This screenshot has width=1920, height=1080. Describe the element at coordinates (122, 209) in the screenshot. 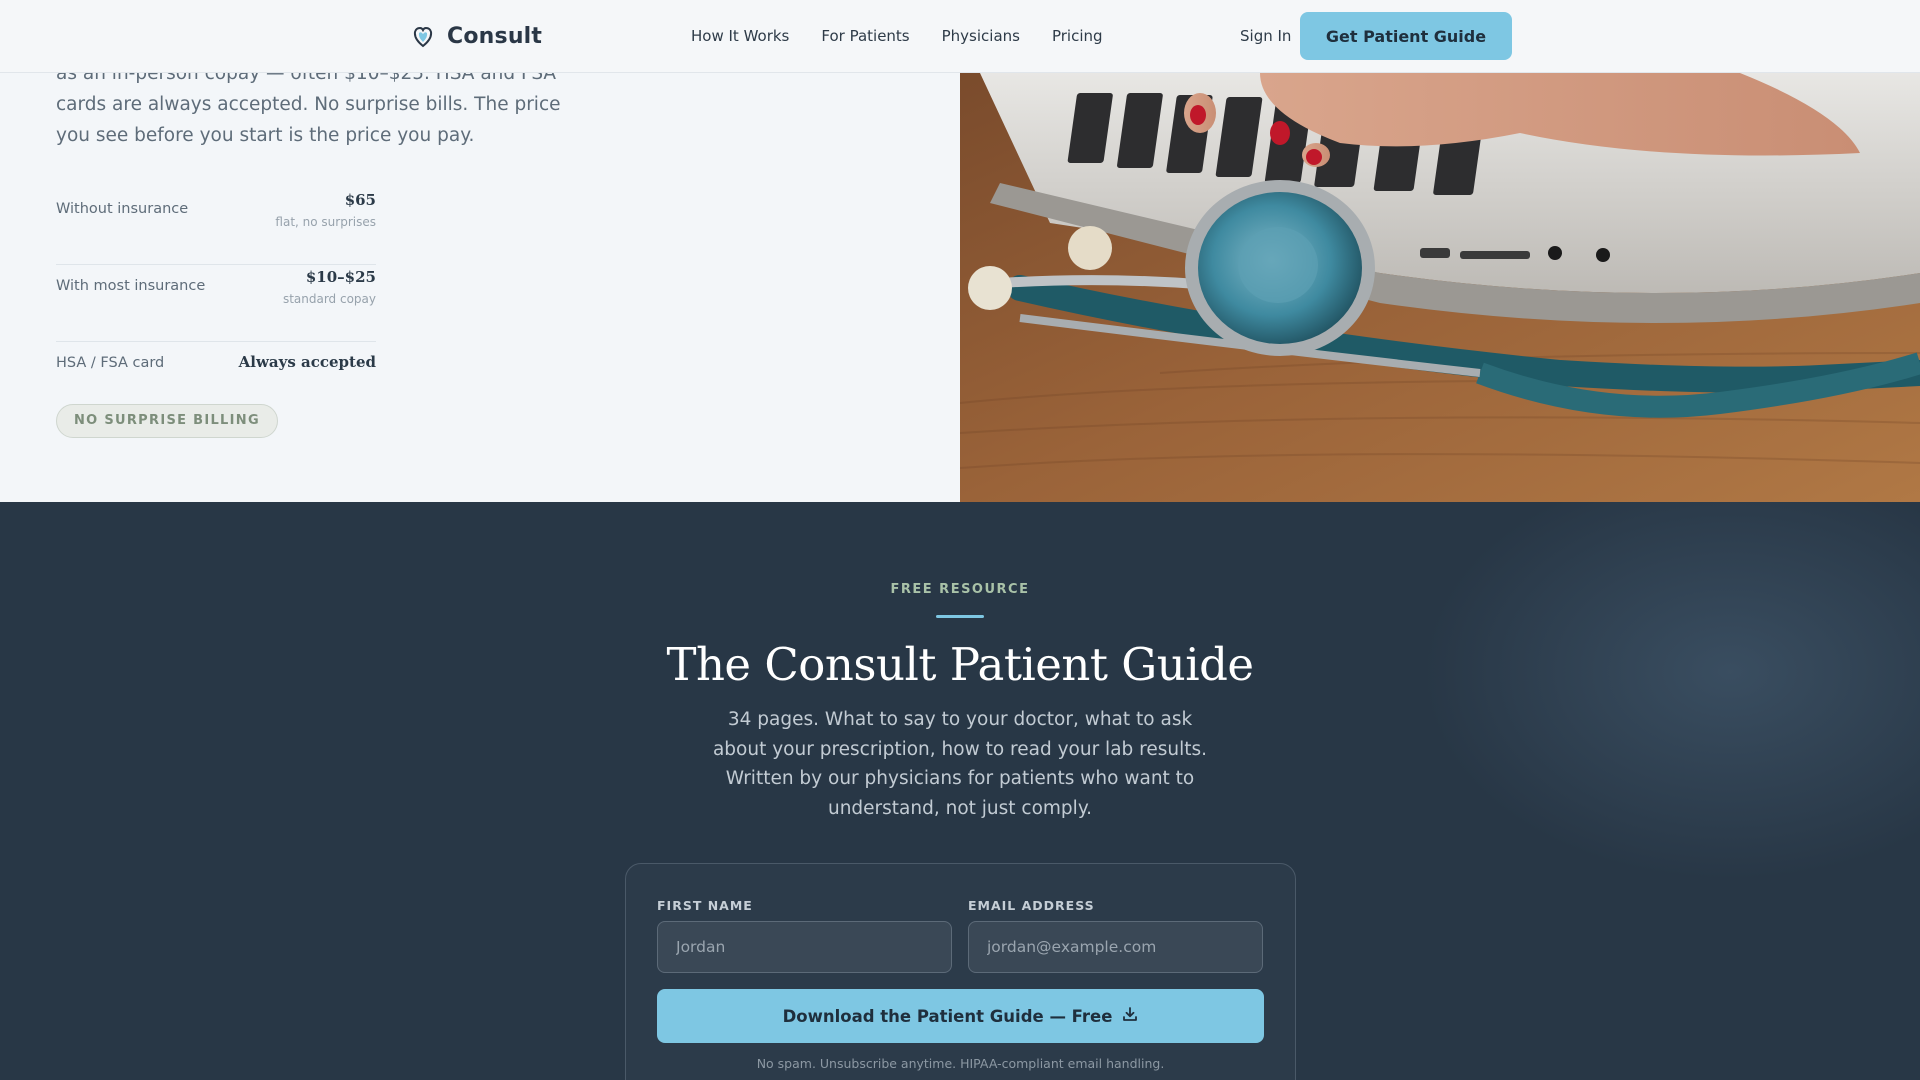

I see `price-row-label: Without insurance` at that location.